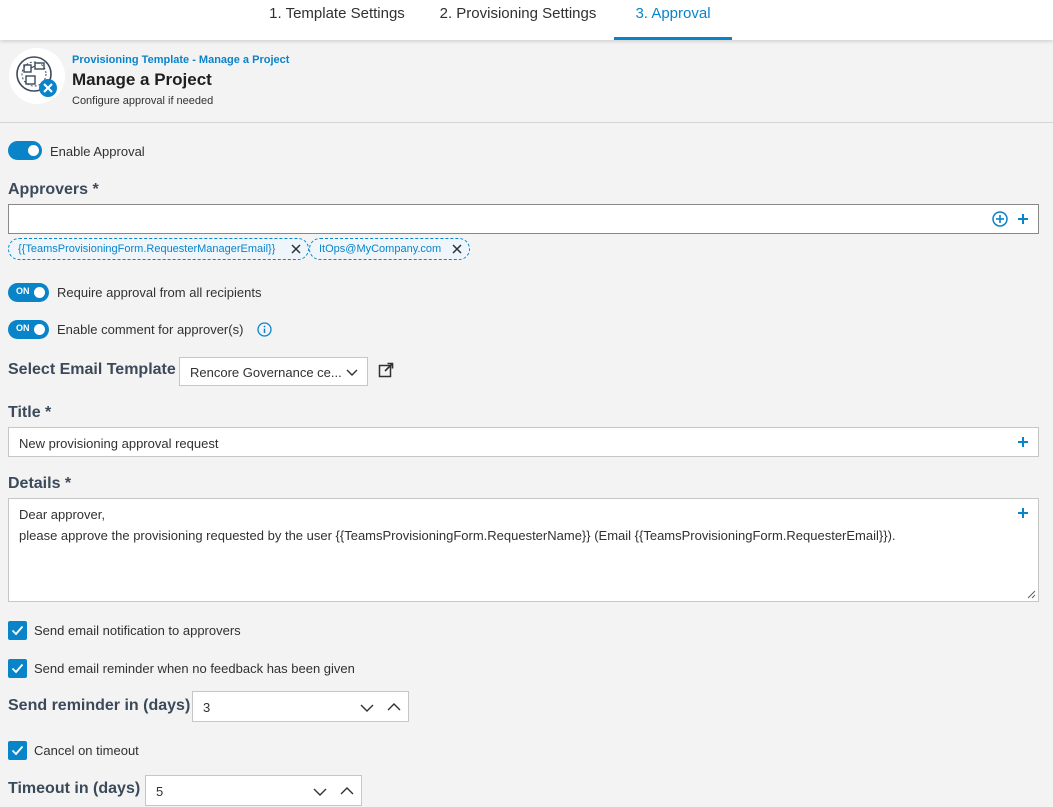 The width and height of the screenshot is (1053, 807). I want to click on reminder-days-label: Send reminder in (days), so click(99, 705).